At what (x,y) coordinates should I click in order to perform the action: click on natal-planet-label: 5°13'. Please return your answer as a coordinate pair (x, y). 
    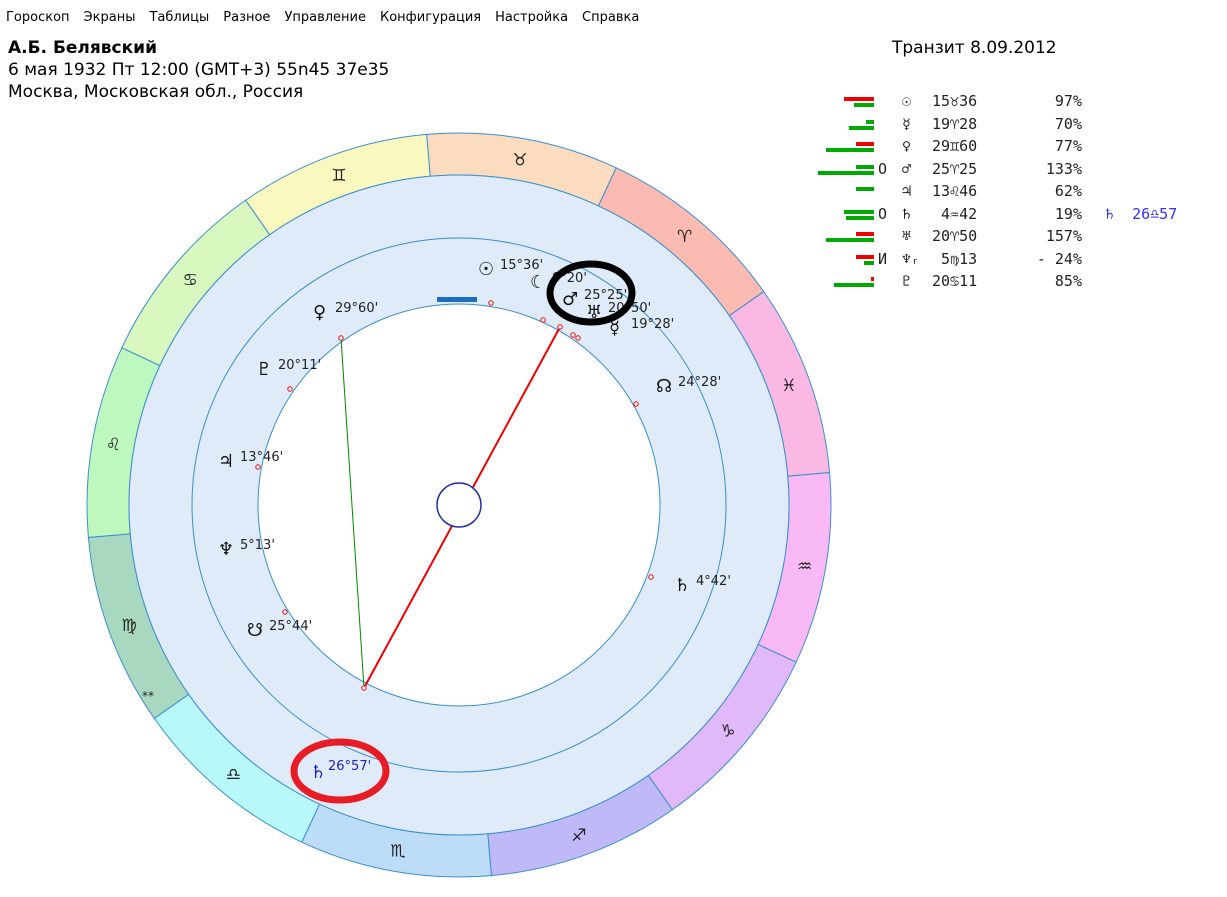
    Looking at the image, I should click on (257, 545).